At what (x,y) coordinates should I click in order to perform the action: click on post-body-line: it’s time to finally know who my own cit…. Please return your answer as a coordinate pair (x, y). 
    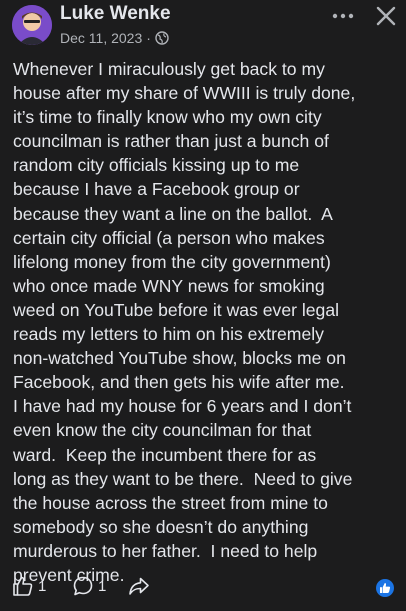
    Looking at the image, I should click on (167, 117).